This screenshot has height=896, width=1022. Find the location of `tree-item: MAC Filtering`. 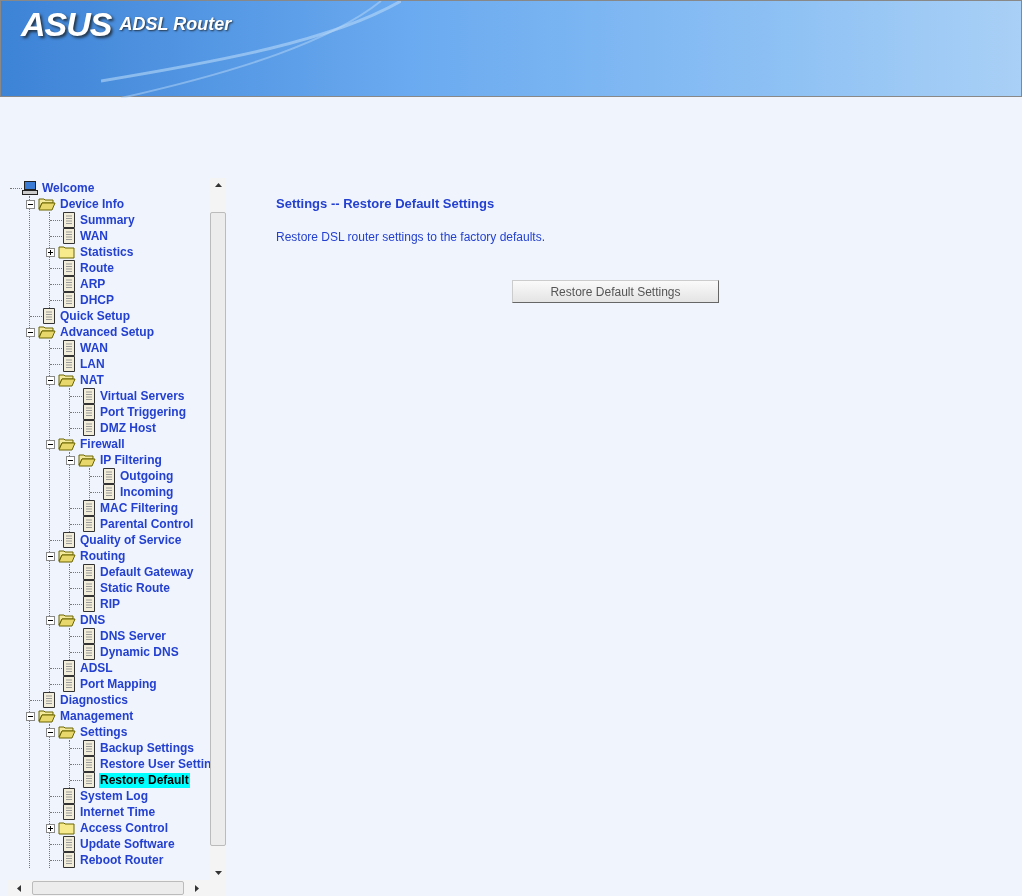

tree-item: MAC Filtering is located at coordinates (139, 508).